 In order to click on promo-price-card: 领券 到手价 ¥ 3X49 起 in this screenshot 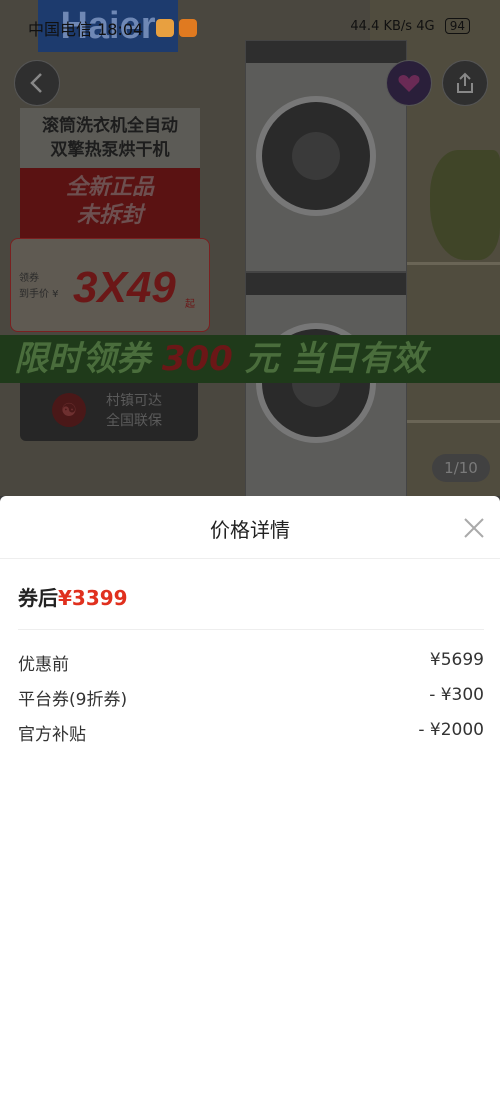, I will do `click(110, 285)`.